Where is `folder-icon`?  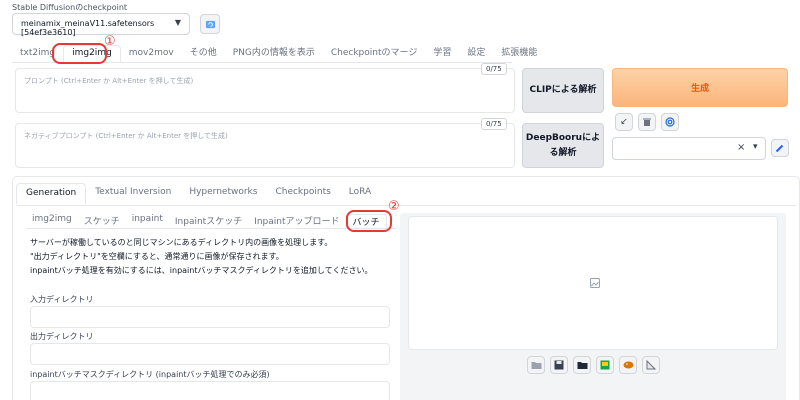
folder-icon is located at coordinates (536, 365).